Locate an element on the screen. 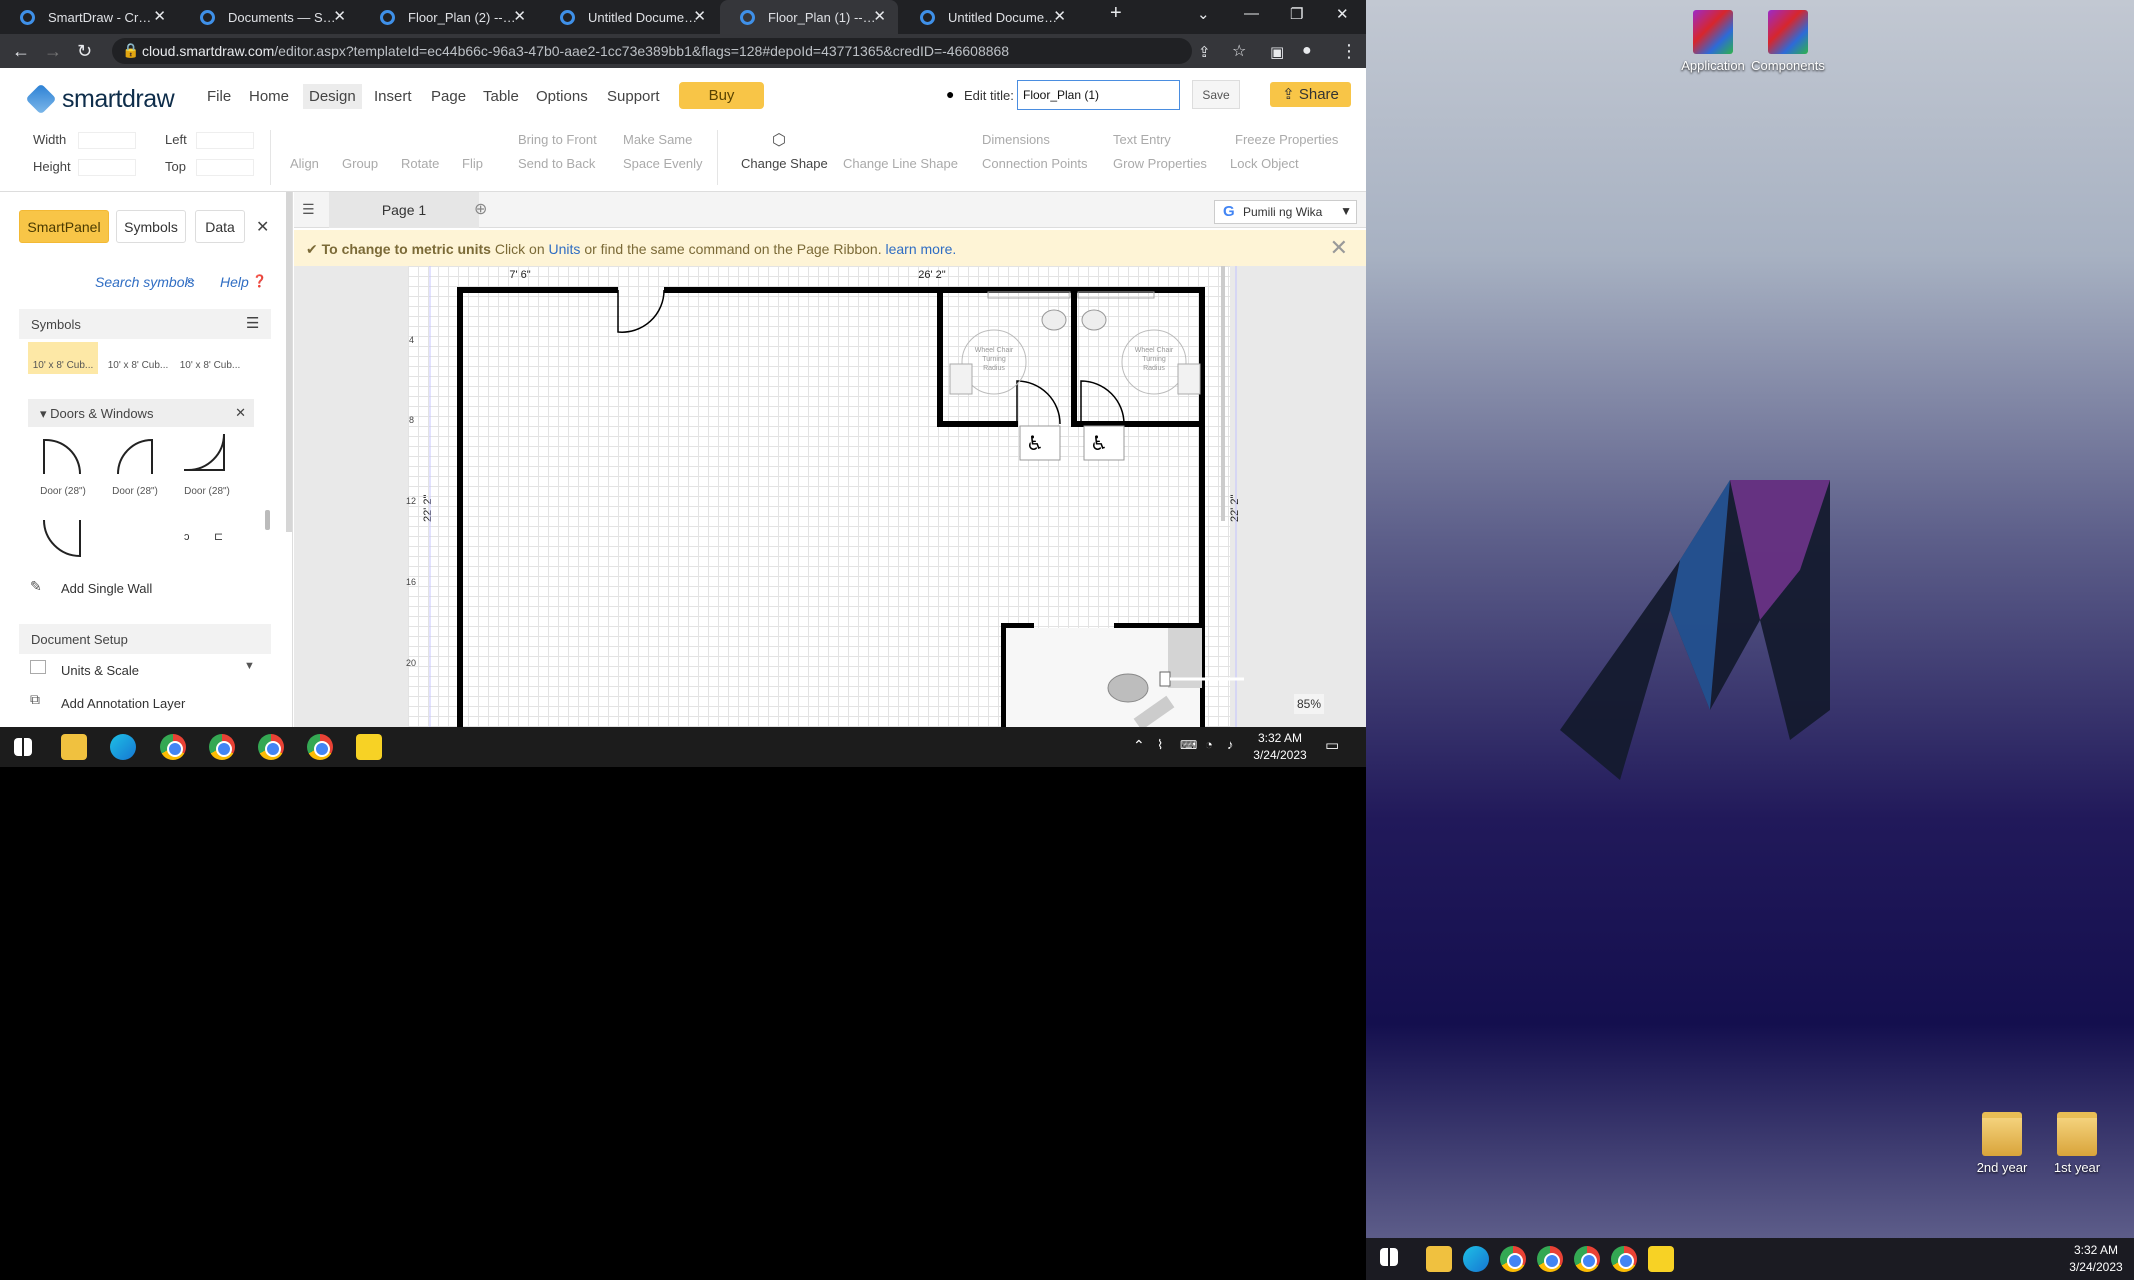  align-button: Align is located at coordinates (304, 163).